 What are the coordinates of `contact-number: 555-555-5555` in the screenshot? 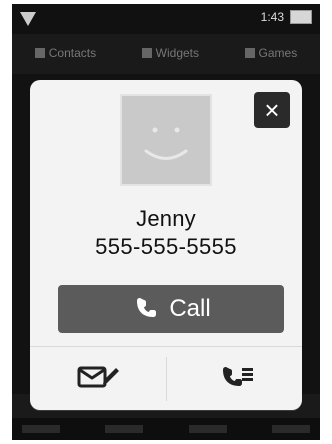 It's located at (166, 246).